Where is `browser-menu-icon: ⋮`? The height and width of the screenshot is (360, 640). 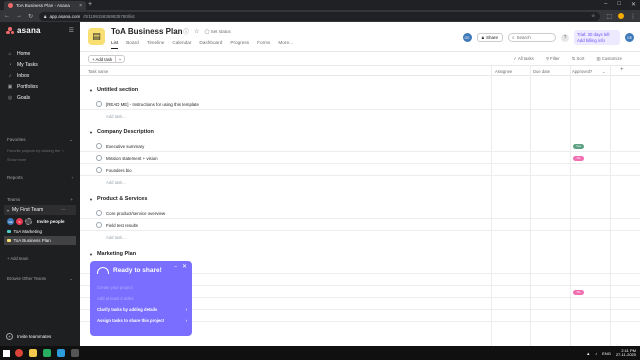 browser-menu-icon: ⋮ is located at coordinates (633, 16).